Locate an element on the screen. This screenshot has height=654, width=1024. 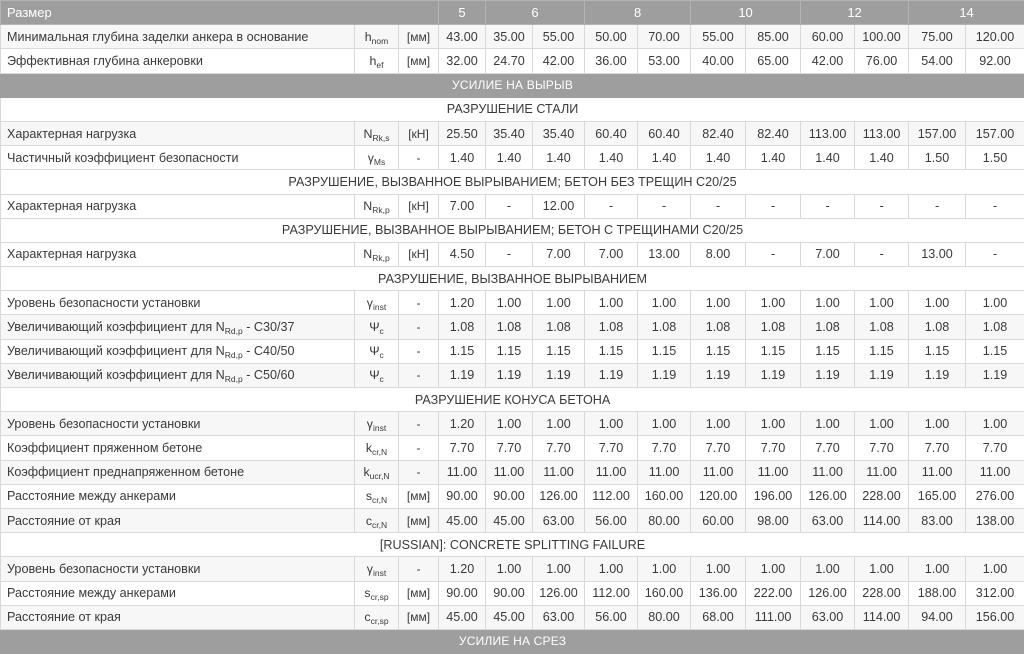
row-symbol: ccr,N is located at coordinates (376, 520).